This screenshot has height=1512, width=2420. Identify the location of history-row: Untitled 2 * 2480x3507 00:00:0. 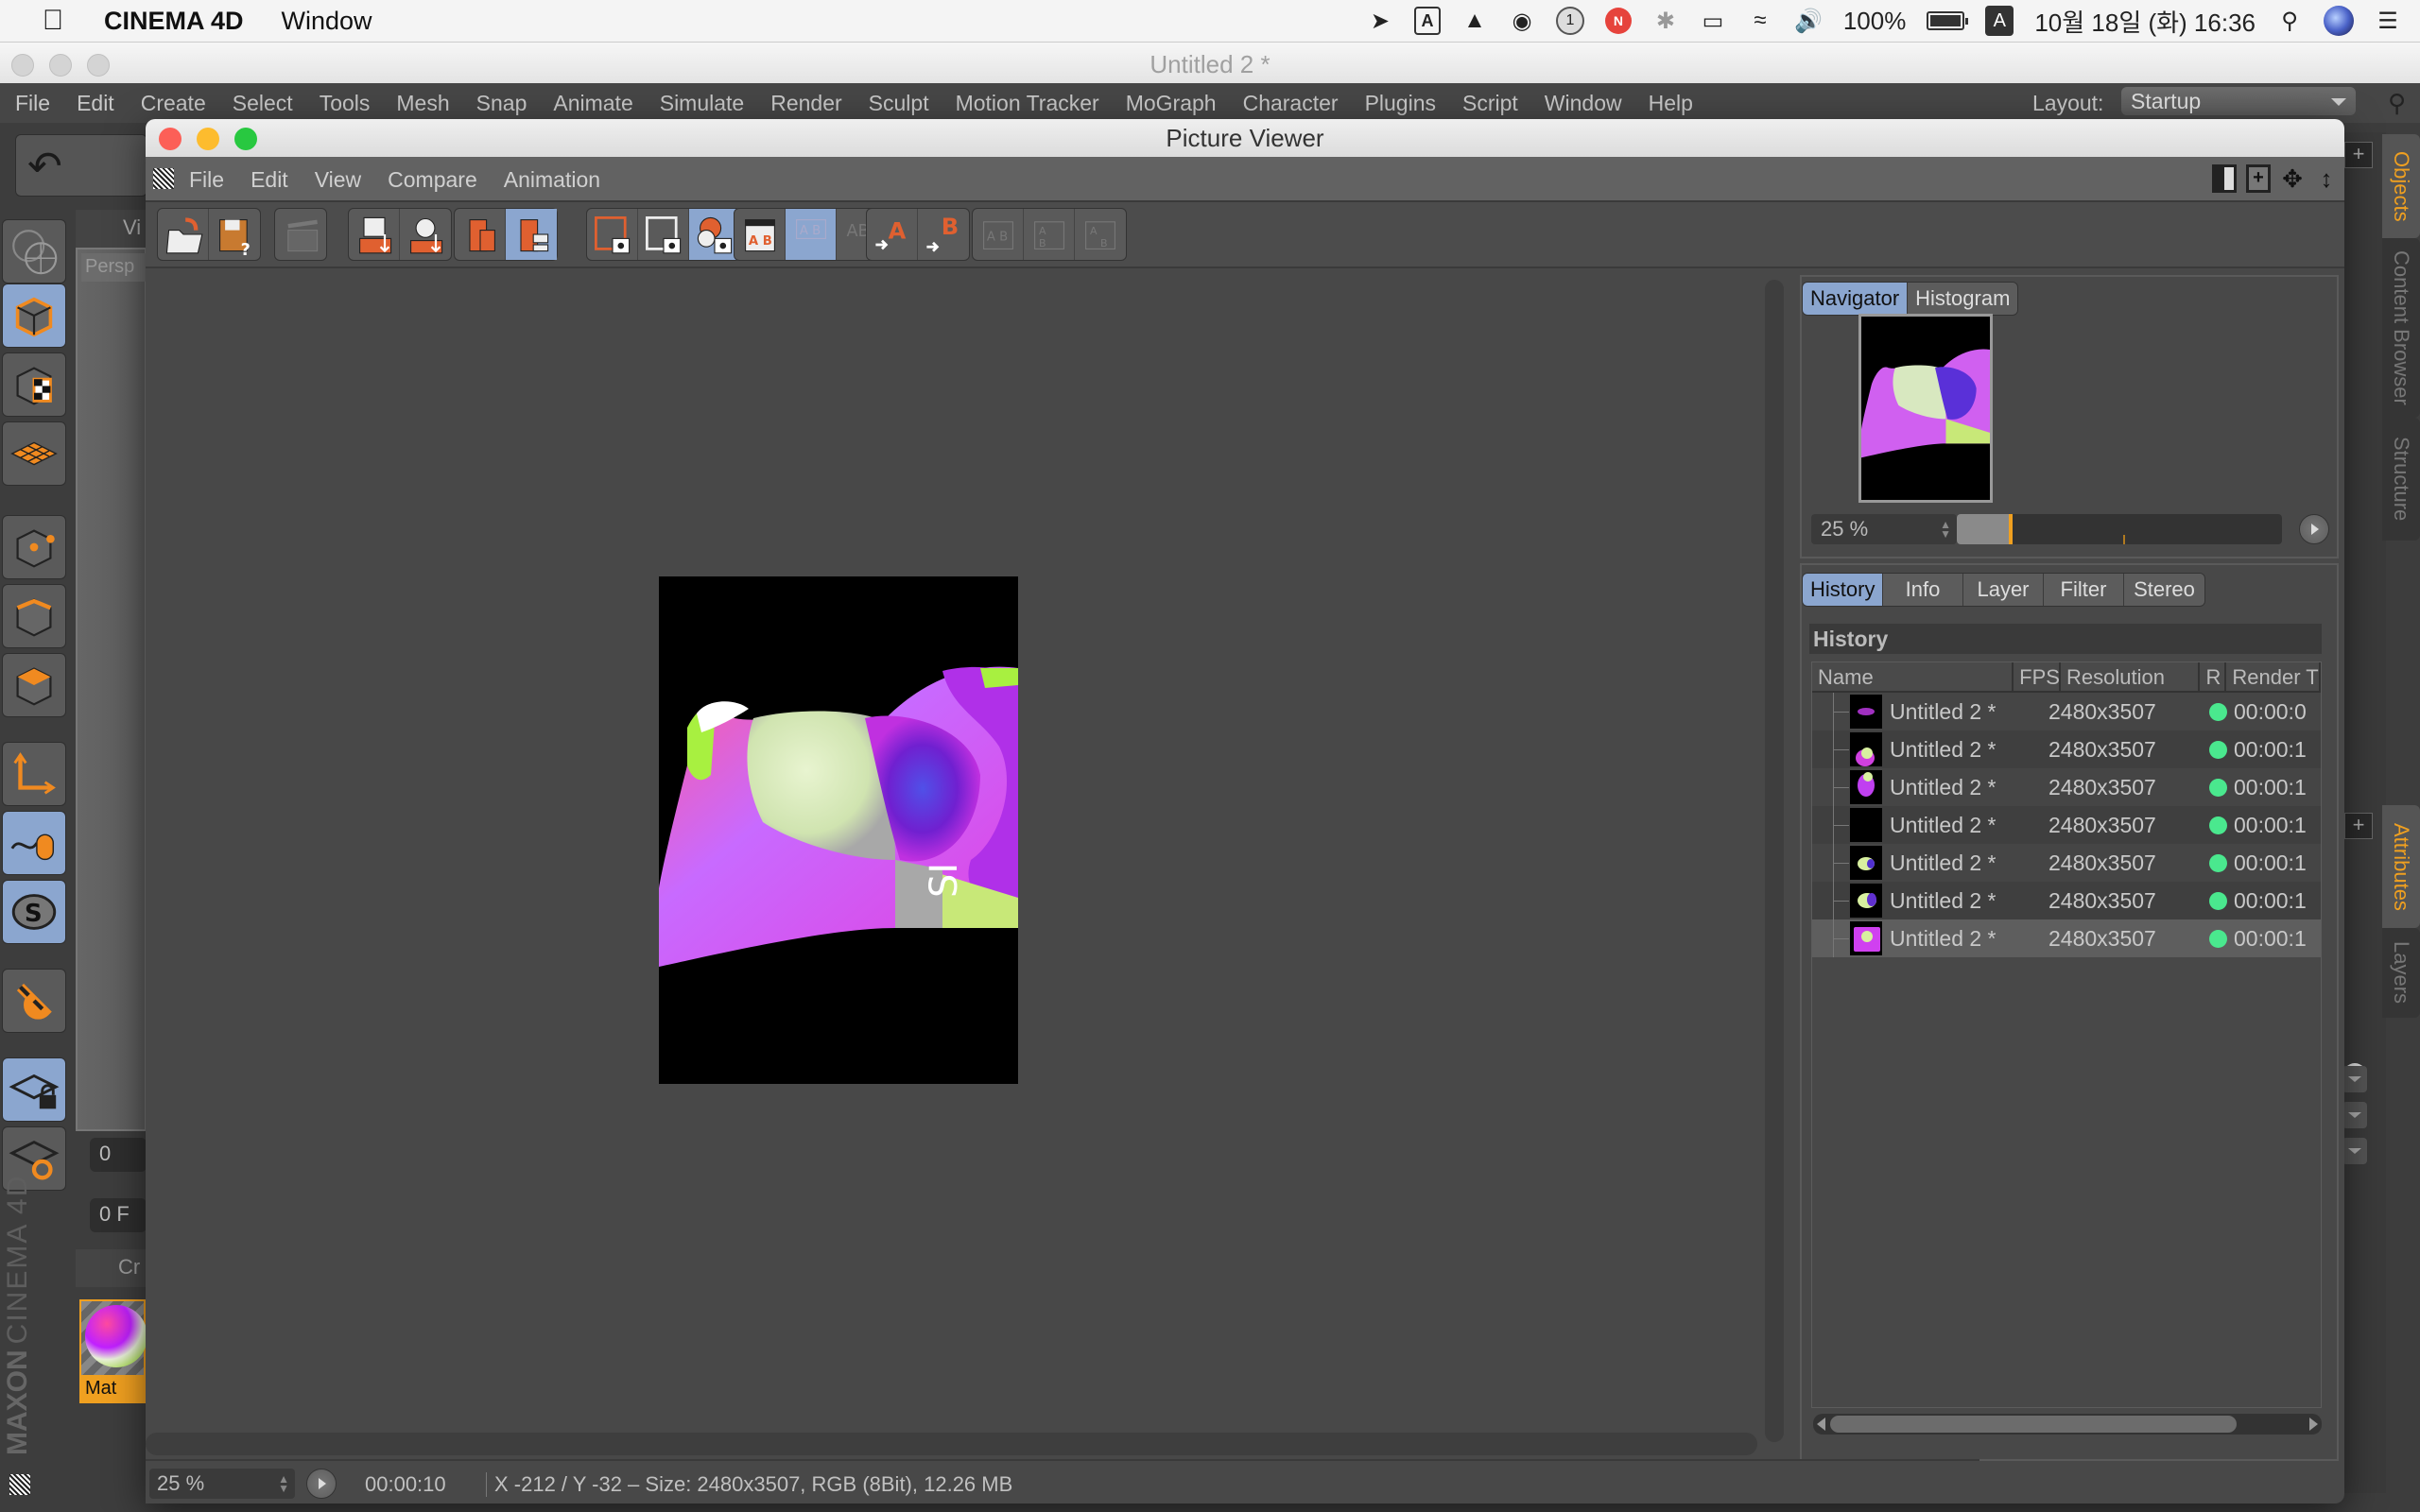
(2066, 711).